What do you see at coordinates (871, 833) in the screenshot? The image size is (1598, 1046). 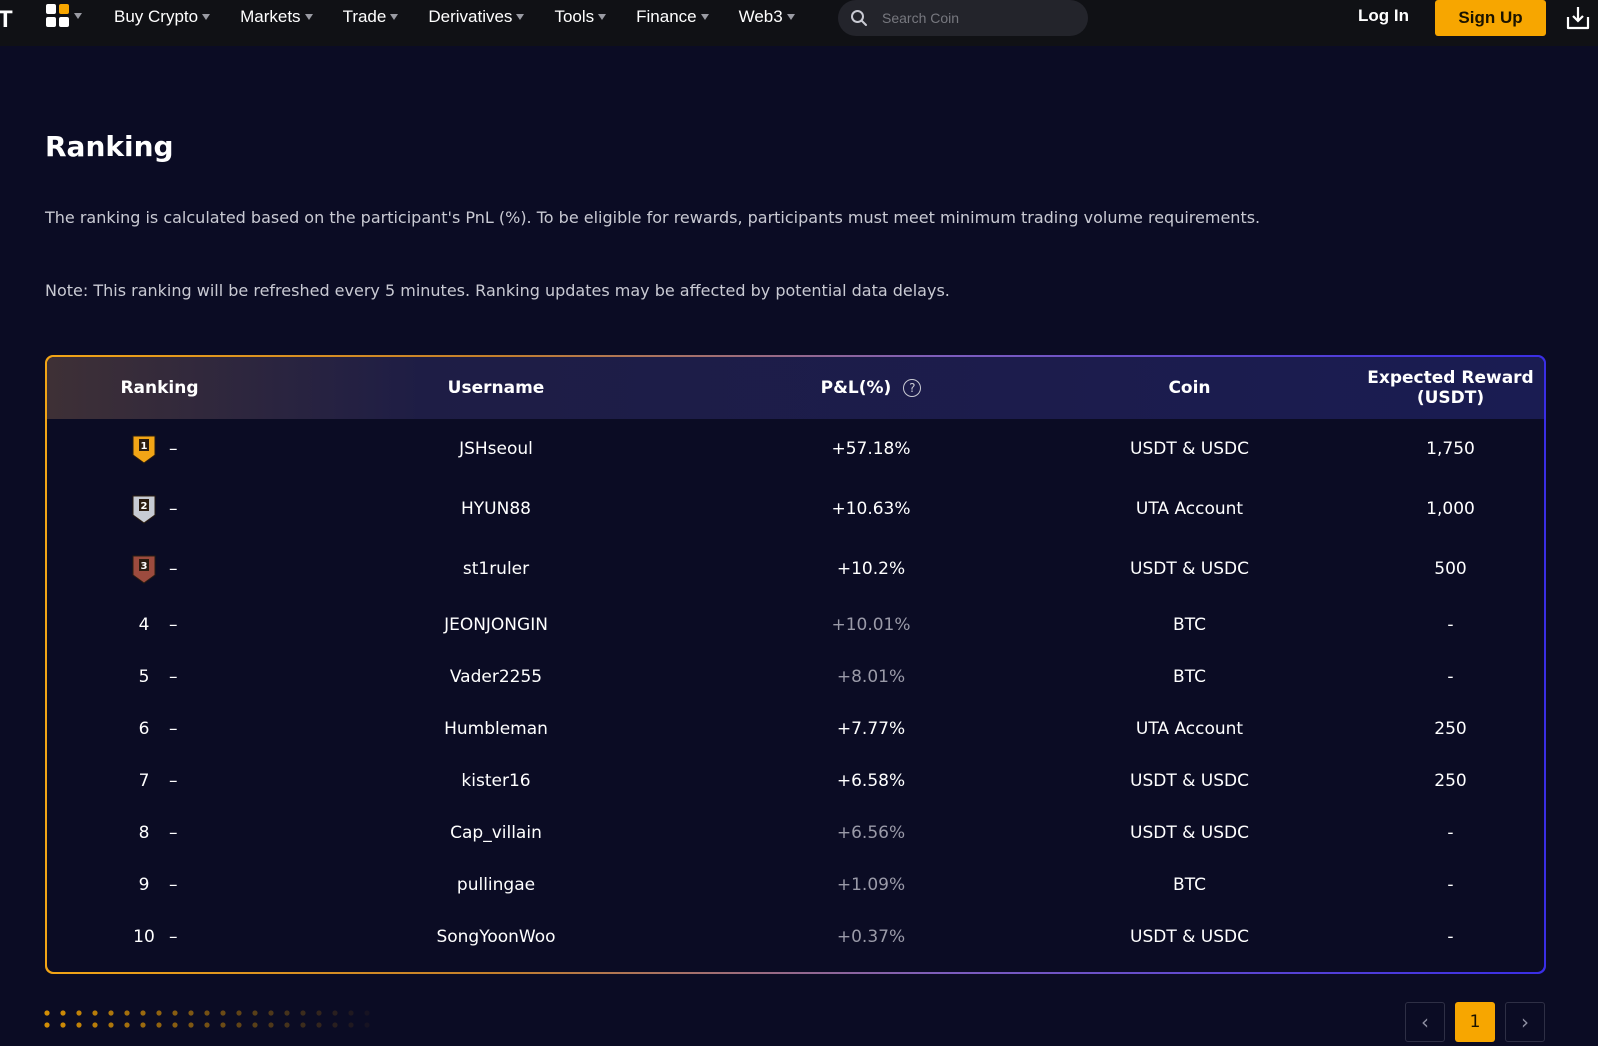 I see `pnl-cell: +6.56%` at bounding box center [871, 833].